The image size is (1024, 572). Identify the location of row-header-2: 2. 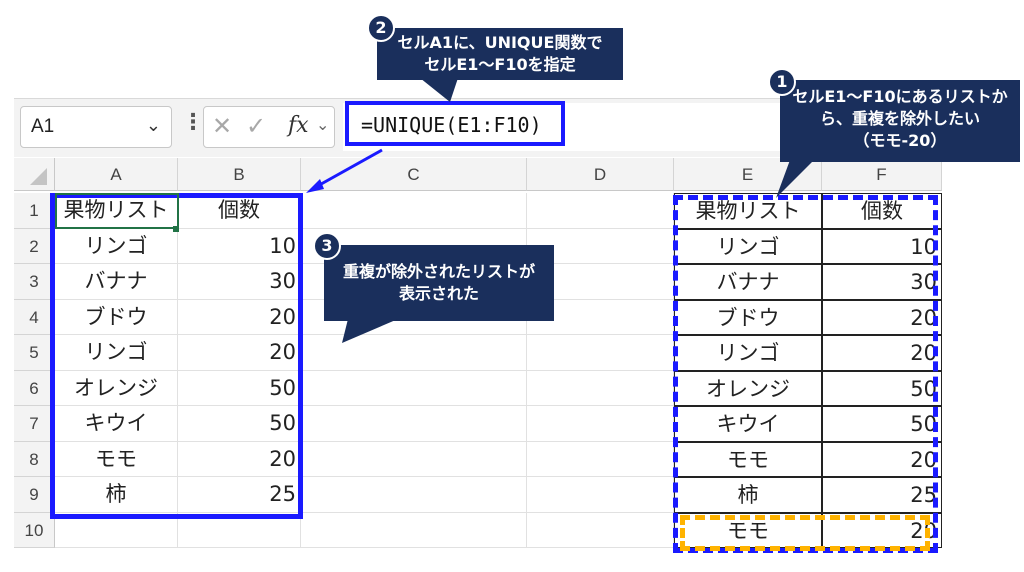
(34, 246).